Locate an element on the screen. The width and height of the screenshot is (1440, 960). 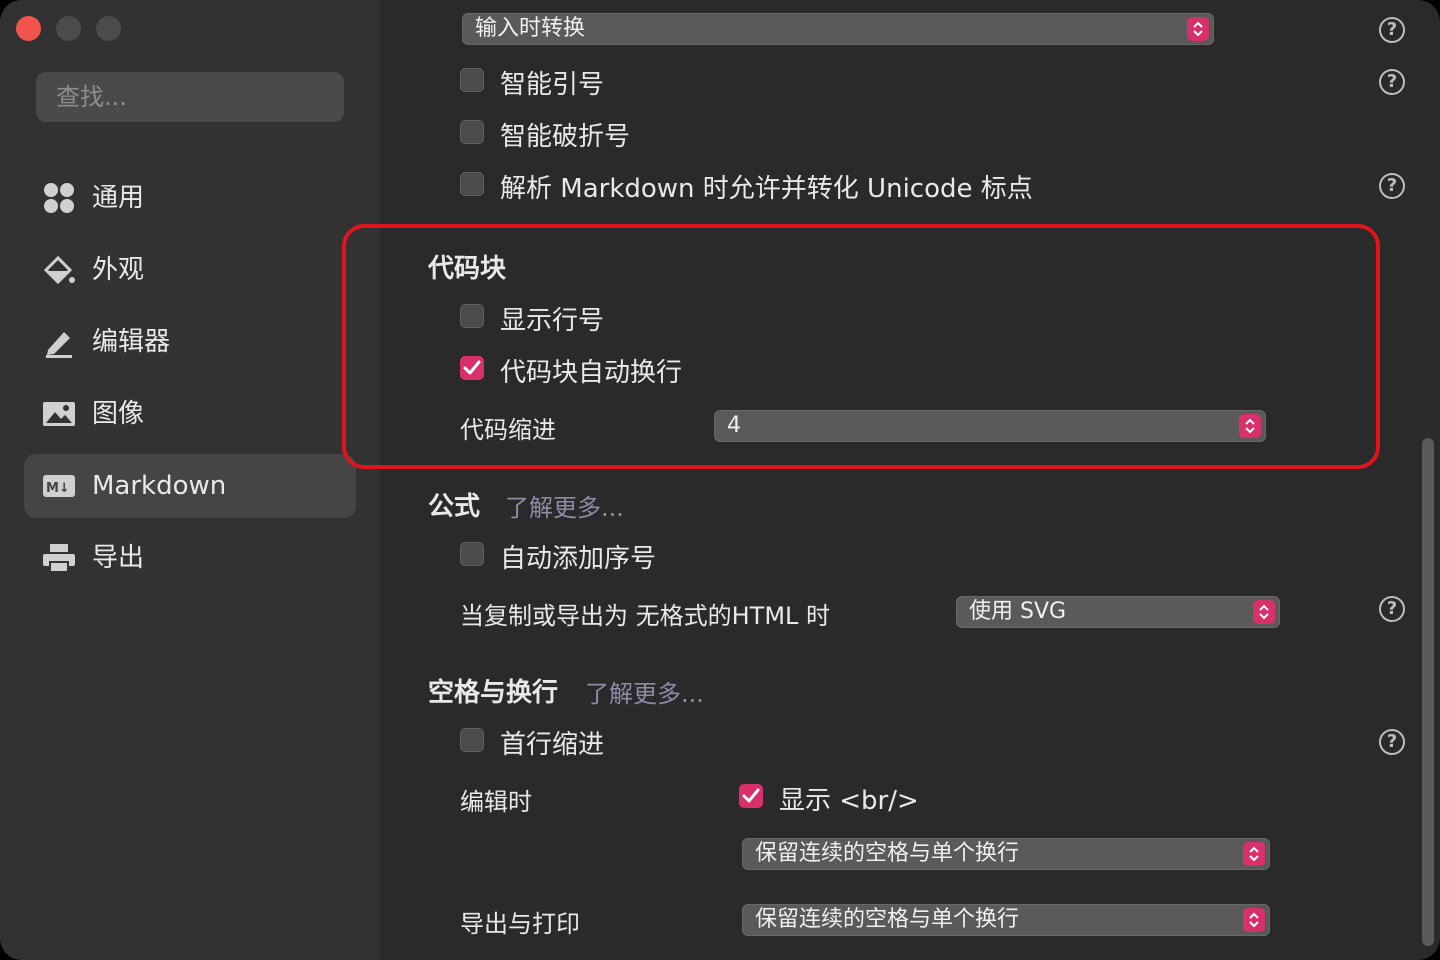
vertical-scrollbar is located at coordinates (1428, 692).